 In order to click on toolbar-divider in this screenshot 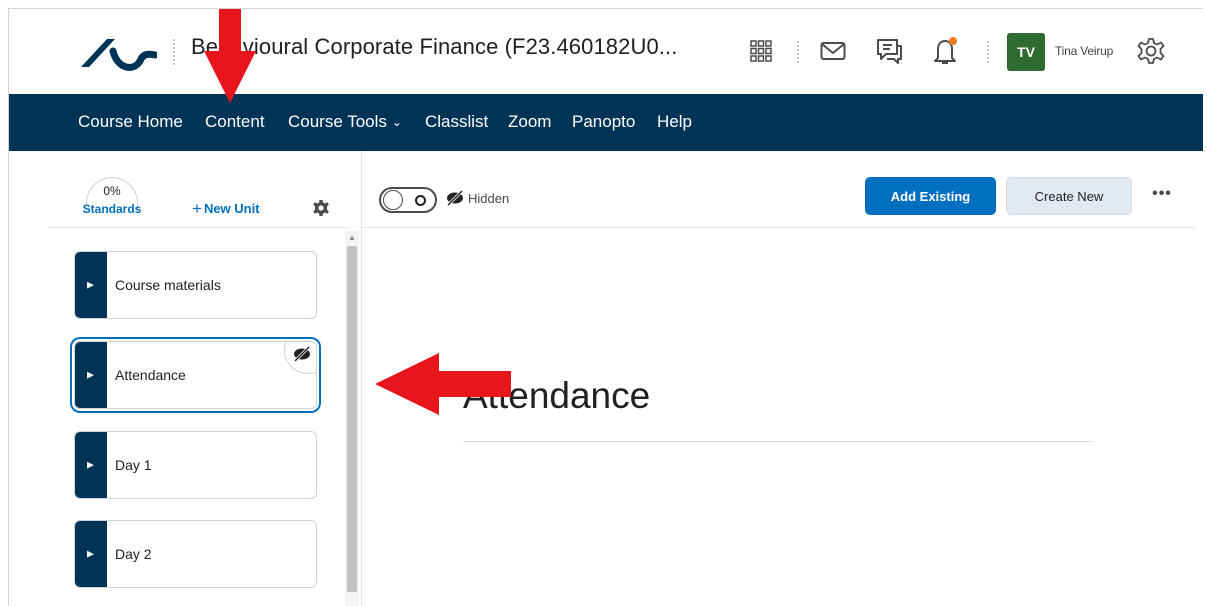, I will do `click(779, 227)`.